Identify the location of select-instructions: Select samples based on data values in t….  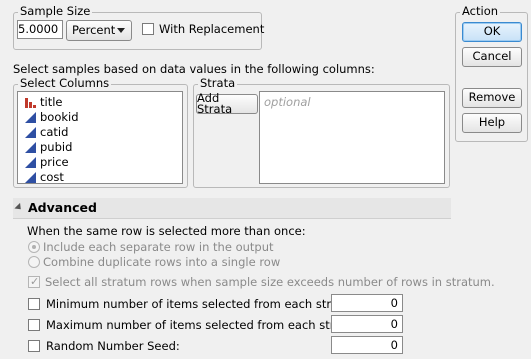
(194, 69).